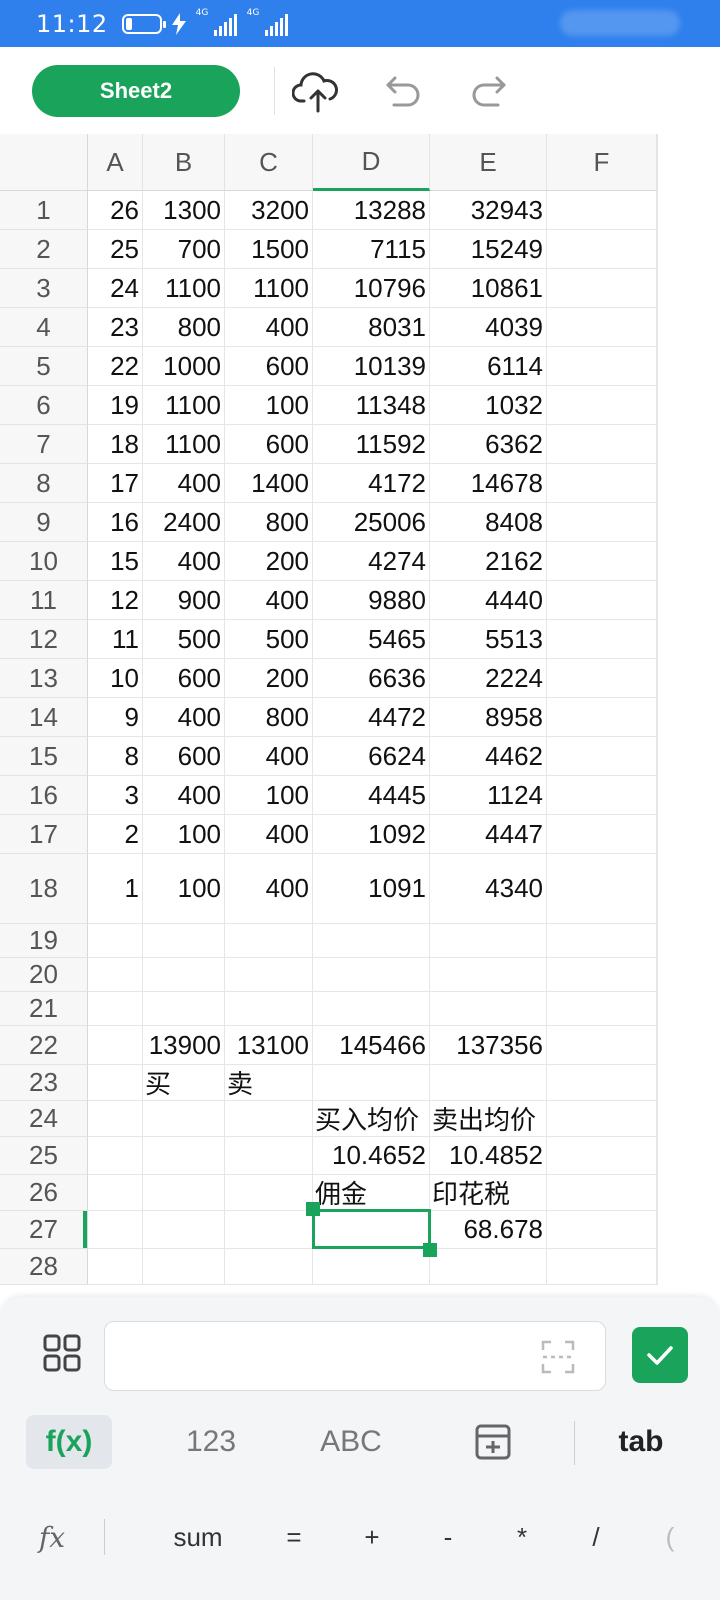 The image size is (720, 1600). Describe the element at coordinates (488, 1193) in the screenshot. I see `cell-e26: 印花税` at that location.